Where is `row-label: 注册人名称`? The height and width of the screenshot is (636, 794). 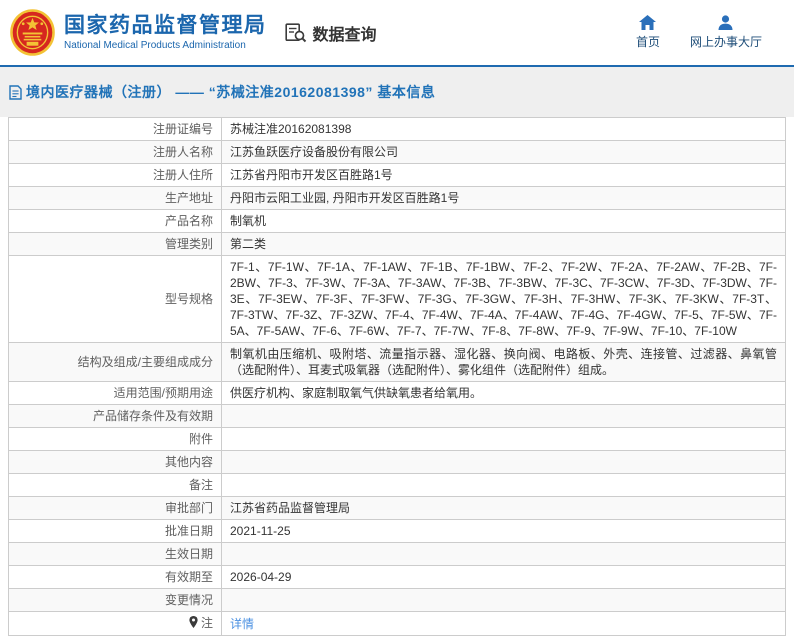
row-label: 注册人名称 is located at coordinates (115, 152).